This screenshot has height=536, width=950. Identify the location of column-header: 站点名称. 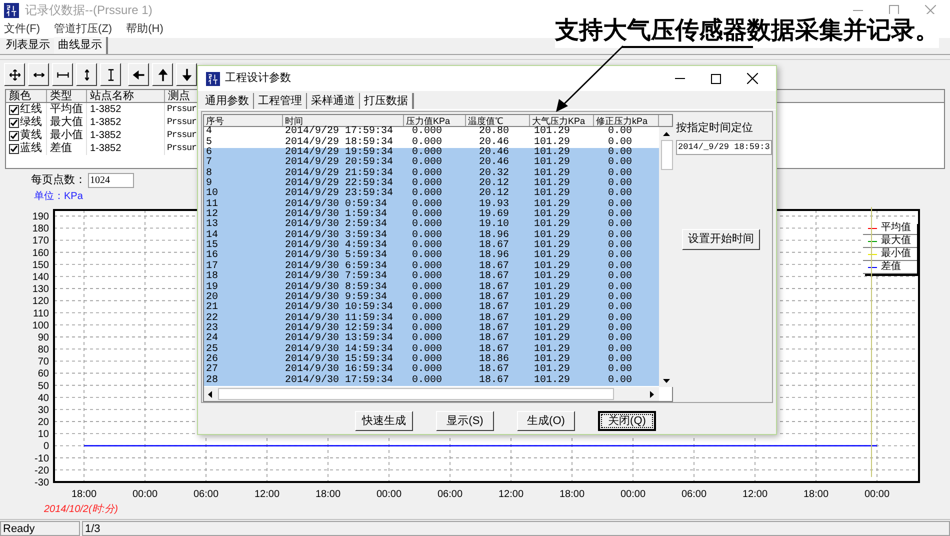
(126, 96).